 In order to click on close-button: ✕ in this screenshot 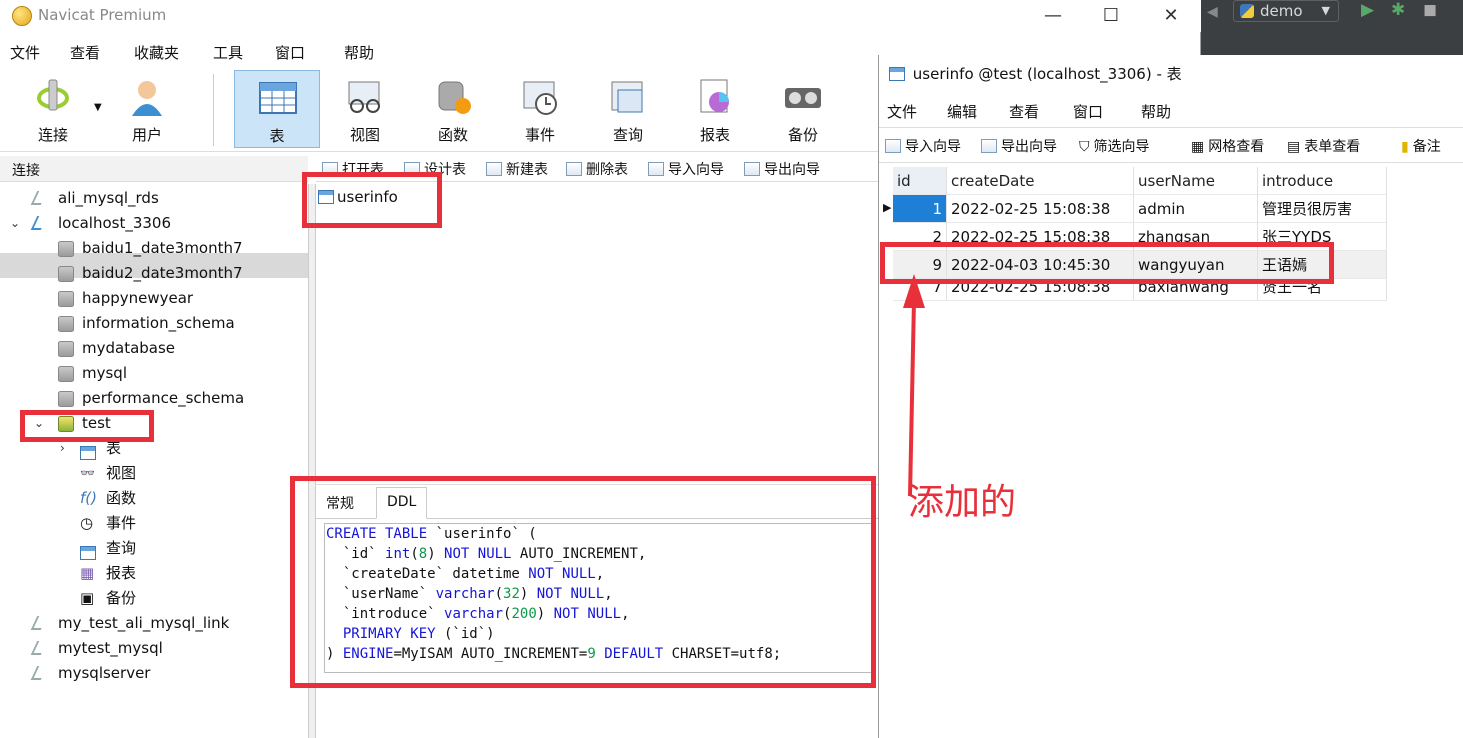, I will do `click(1171, 16)`.